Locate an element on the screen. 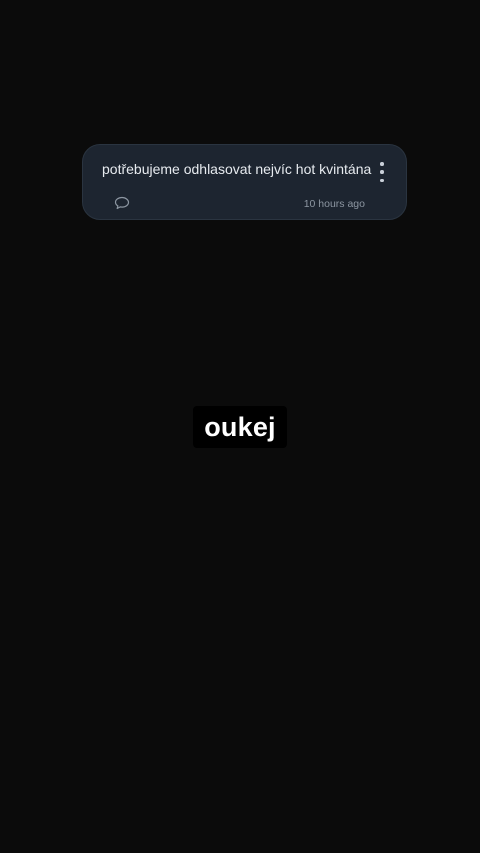  post-timestamp: 10 hours ago is located at coordinates (334, 204).